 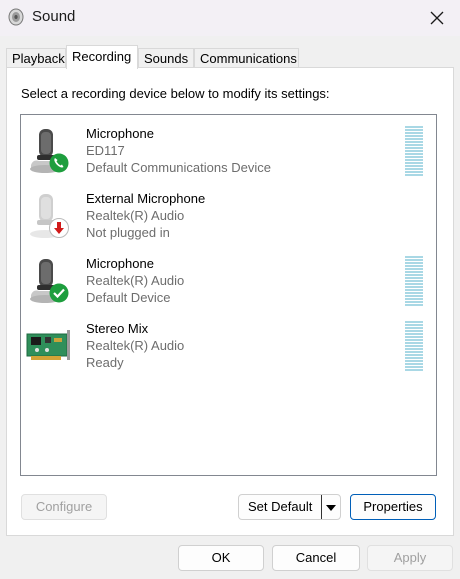 What do you see at coordinates (102, 57) in the screenshot?
I see `tab-recording: Recording` at bounding box center [102, 57].